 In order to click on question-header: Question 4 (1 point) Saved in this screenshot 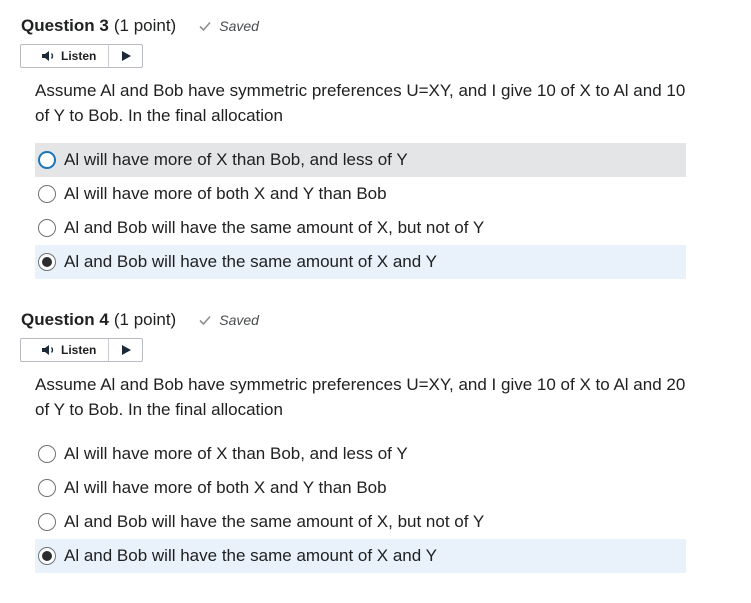, I will do `click(140, 320)`.